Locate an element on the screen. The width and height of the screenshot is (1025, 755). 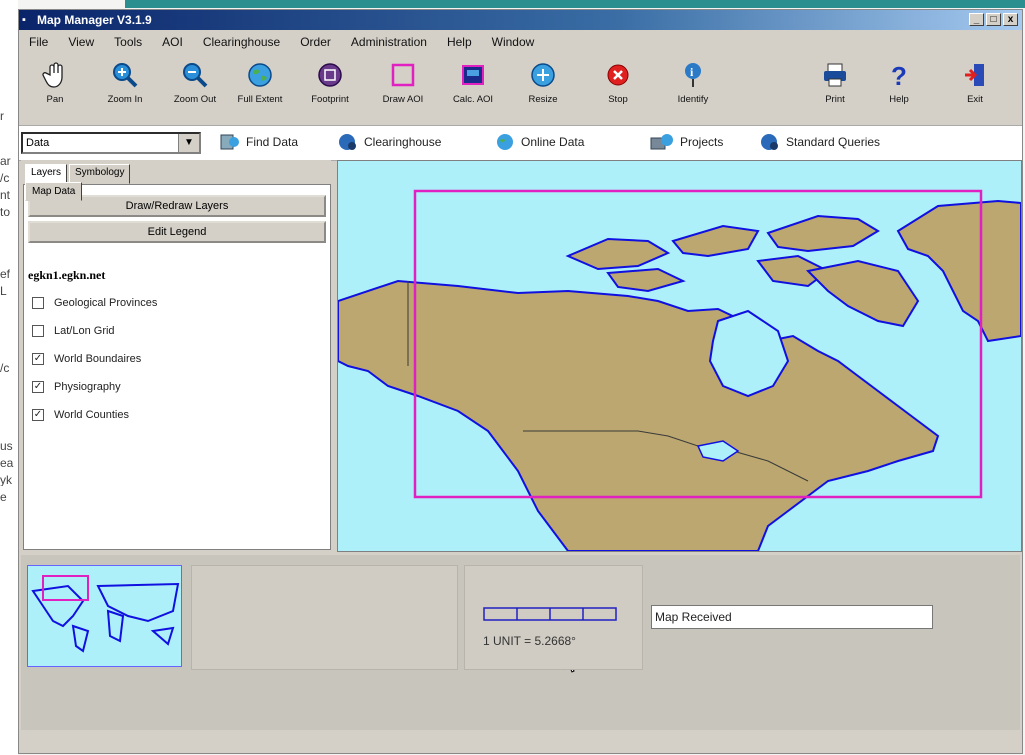
zoom-out-button: Zoom Out is located at coordinates (195, 82).